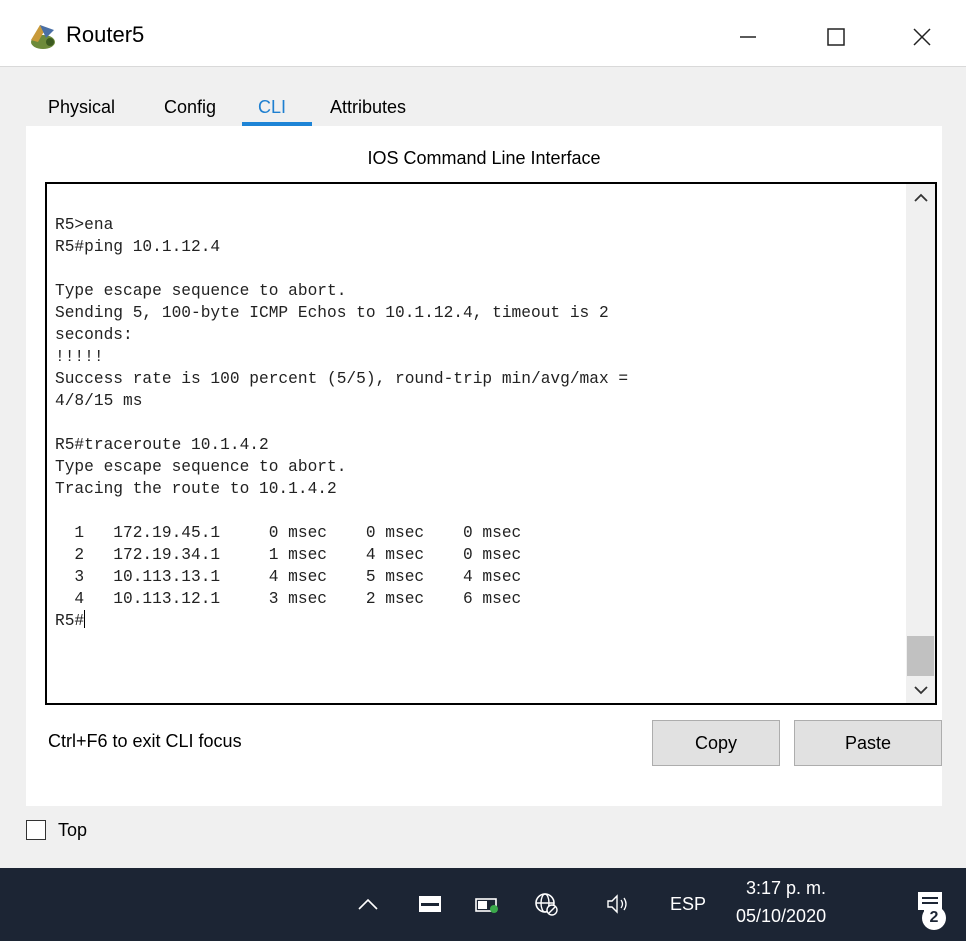 Image resolution: width=966 pixels, height=941 pixels. What do you see at coordinates (781, 916) in the screenshot?
I see `clock-date: 05/10/2020` at bounding box center [781, 916].